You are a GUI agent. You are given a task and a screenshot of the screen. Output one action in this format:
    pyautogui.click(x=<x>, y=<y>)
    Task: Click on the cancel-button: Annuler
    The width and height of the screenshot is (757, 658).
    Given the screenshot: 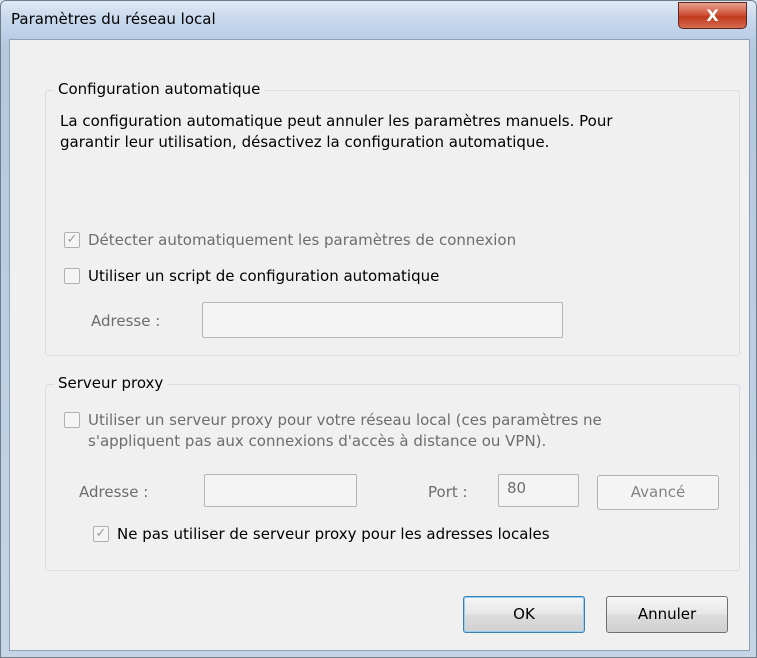 What is the action you would take?
    pyautogui.click(x=667, y=614)
    